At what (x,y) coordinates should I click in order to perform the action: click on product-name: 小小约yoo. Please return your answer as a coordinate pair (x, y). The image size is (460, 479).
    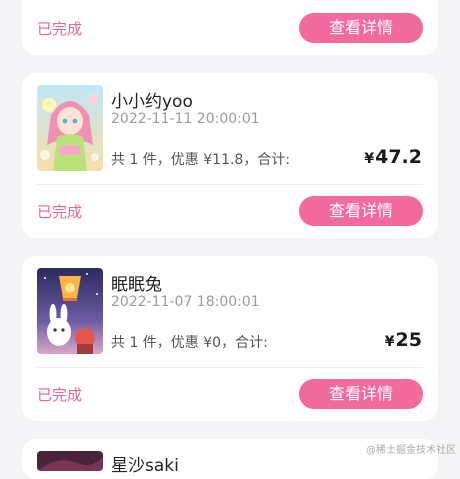
    Looking at the image, I should click on (152, 102).